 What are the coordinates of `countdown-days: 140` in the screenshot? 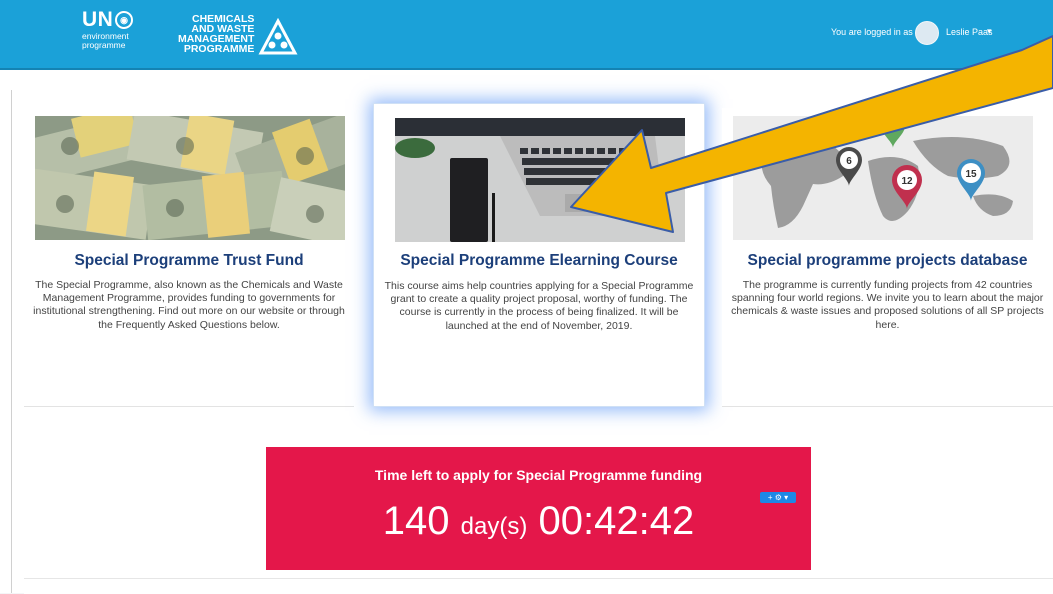 It's located at (416, 521).